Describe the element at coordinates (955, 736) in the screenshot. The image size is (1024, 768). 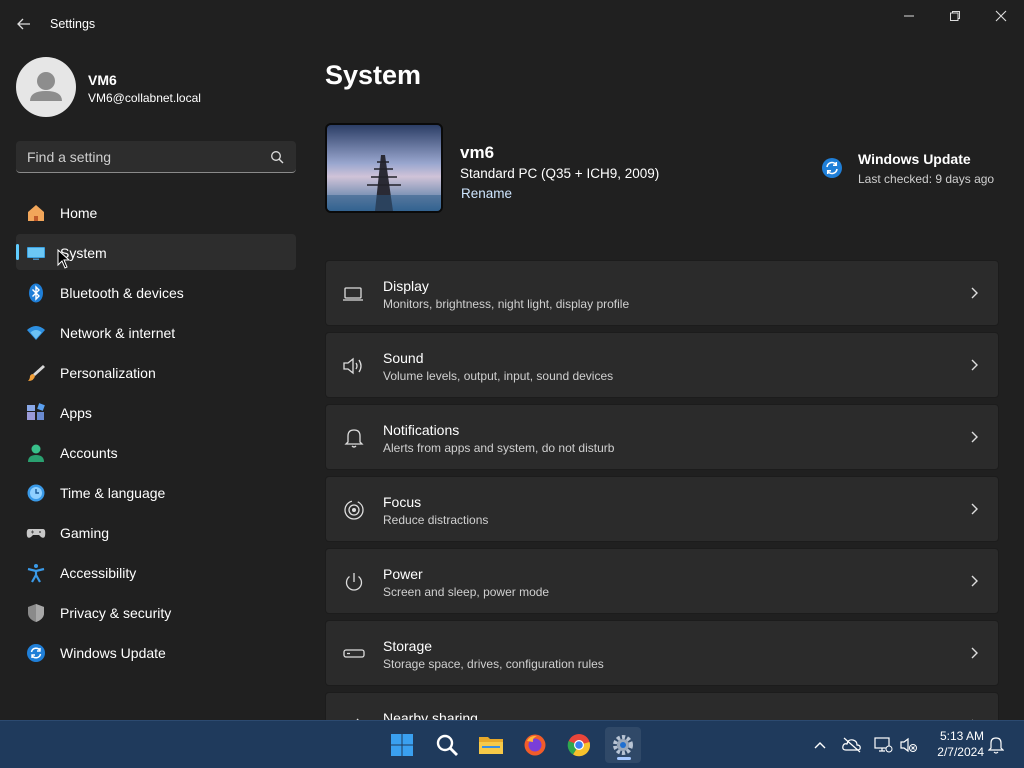
I see `clock-time: 5:13 AM` at that location.